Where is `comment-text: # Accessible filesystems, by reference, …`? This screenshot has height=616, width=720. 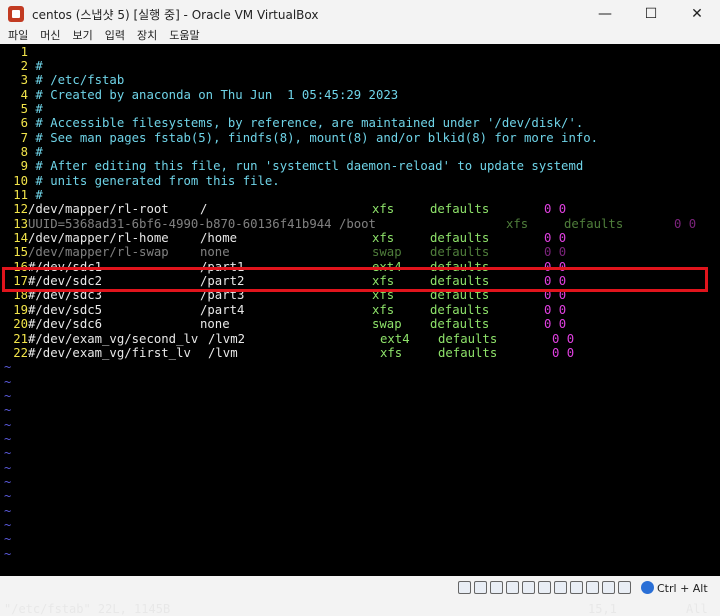
comment-text: # Accessible filesystems, by reference, … is located at coordinates (306, 123).